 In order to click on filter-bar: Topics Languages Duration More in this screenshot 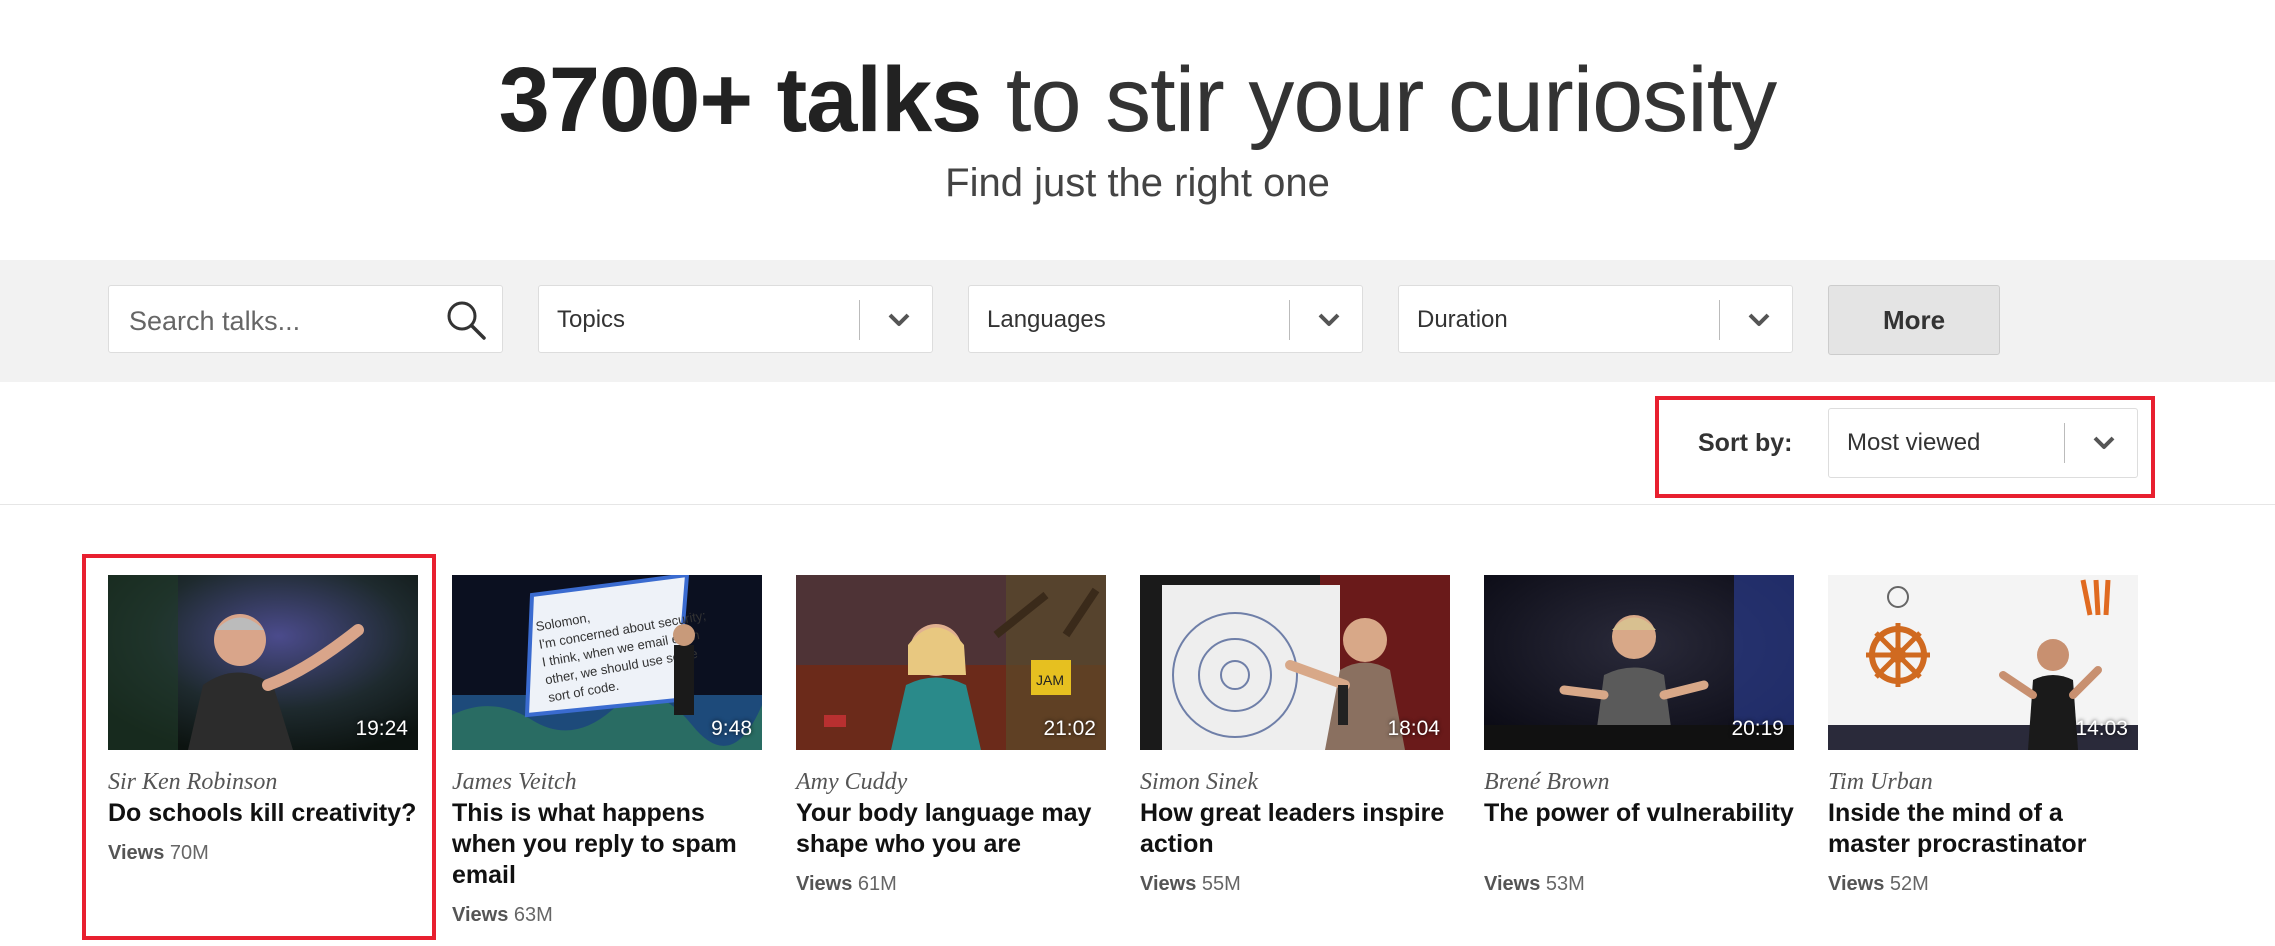, I will do `click(1137, 321)`.